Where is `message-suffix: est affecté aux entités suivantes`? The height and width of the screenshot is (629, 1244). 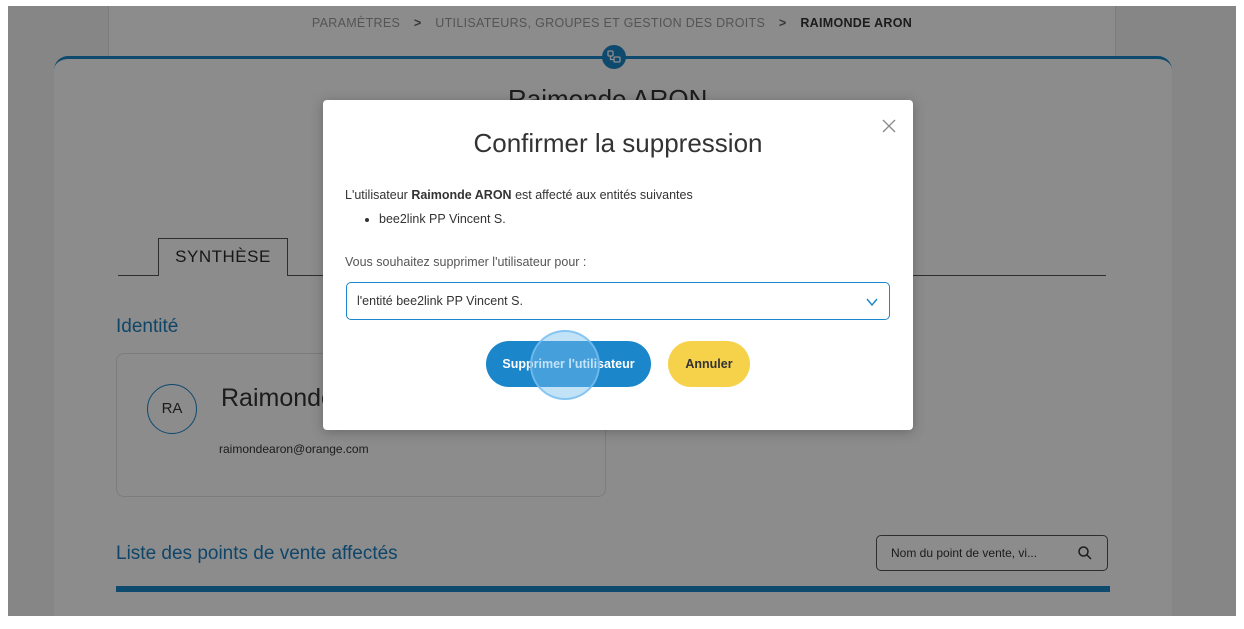
message-suffix: est affecté aux entités suivantes is located at coordinates (604, 195).